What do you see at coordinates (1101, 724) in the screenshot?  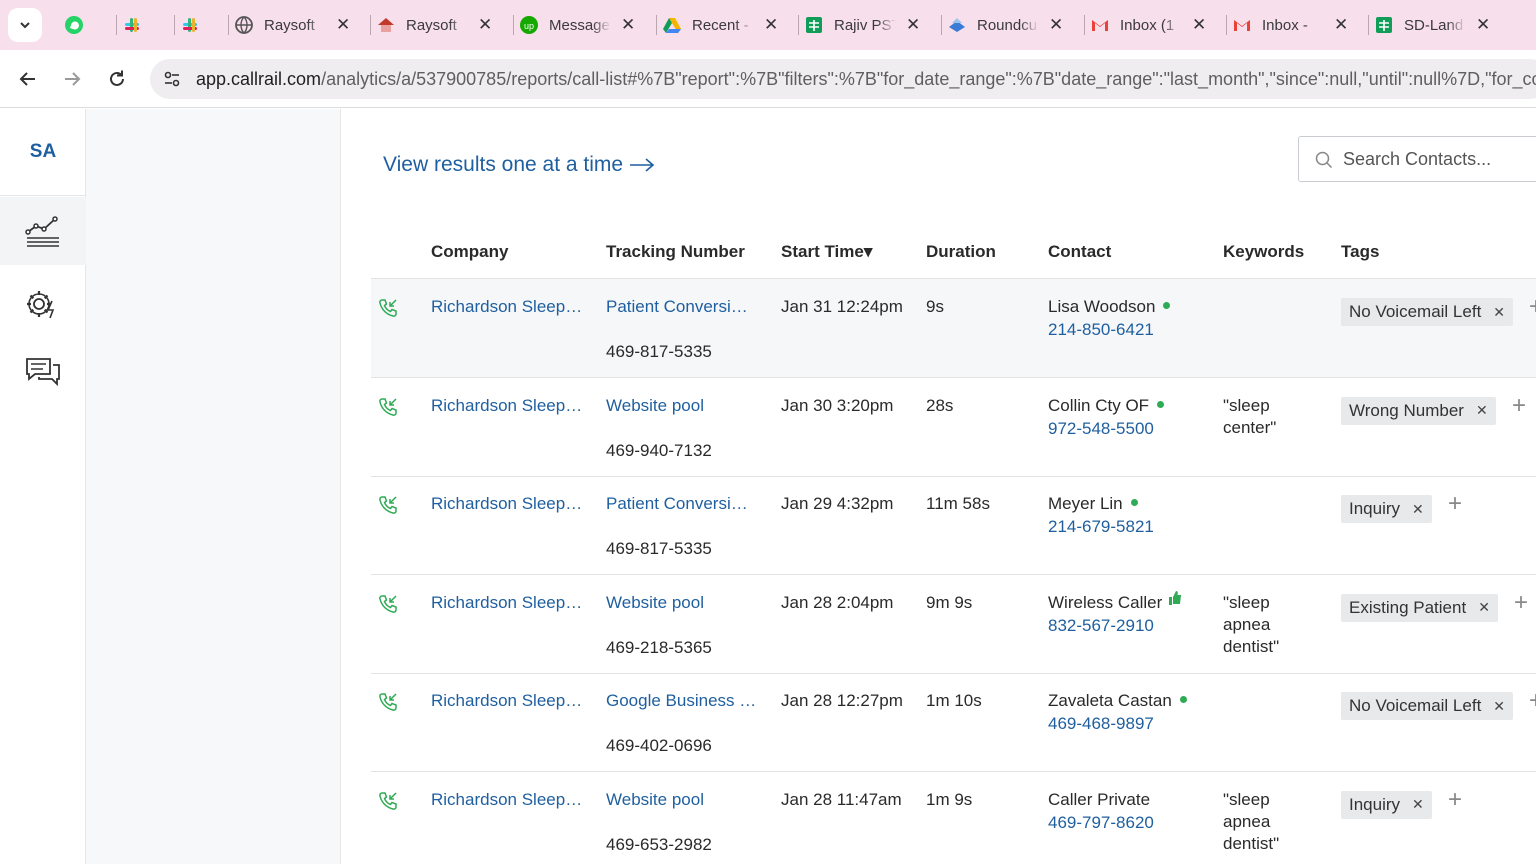 I see `contact-phone-link: 469-468-9897` at bounding box center [1101, 724].